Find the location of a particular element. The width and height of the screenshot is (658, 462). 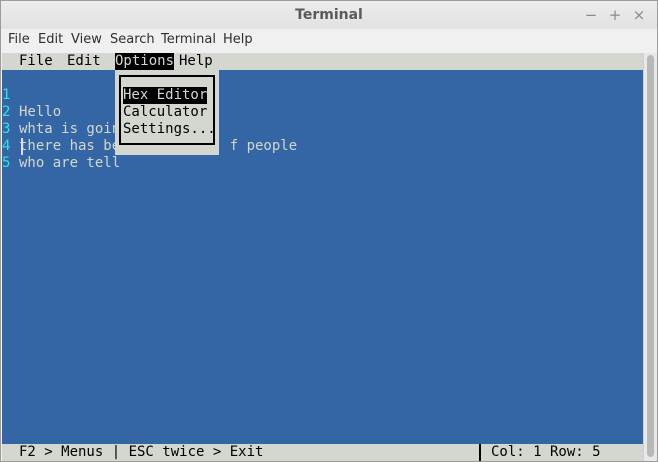

editor-line: 2 whta is goin is located at coordinates (61, 112).